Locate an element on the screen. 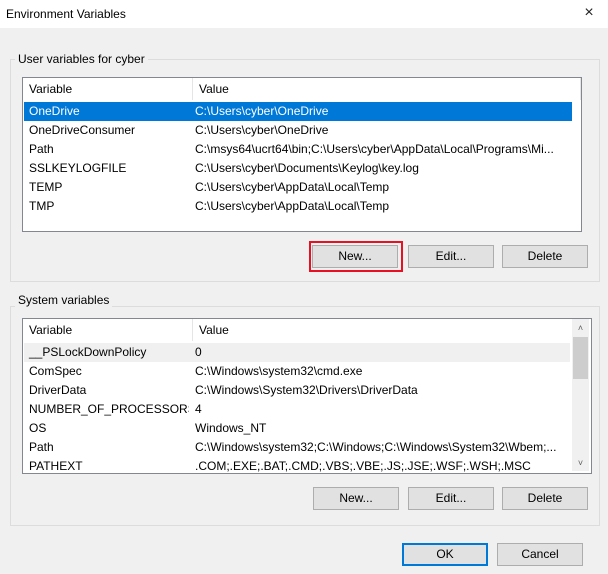 This screenshot has height=574, width=608. variable-name: OS is located at coordinates (38, 428).